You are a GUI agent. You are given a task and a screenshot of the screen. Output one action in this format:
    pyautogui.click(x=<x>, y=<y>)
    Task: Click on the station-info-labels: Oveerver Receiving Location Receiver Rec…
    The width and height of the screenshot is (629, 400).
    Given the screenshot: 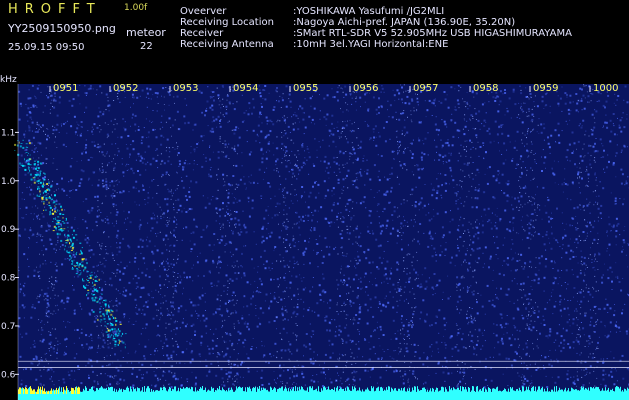 What is the action you would take?
    pyautogui.click(x=227, y=28)
    